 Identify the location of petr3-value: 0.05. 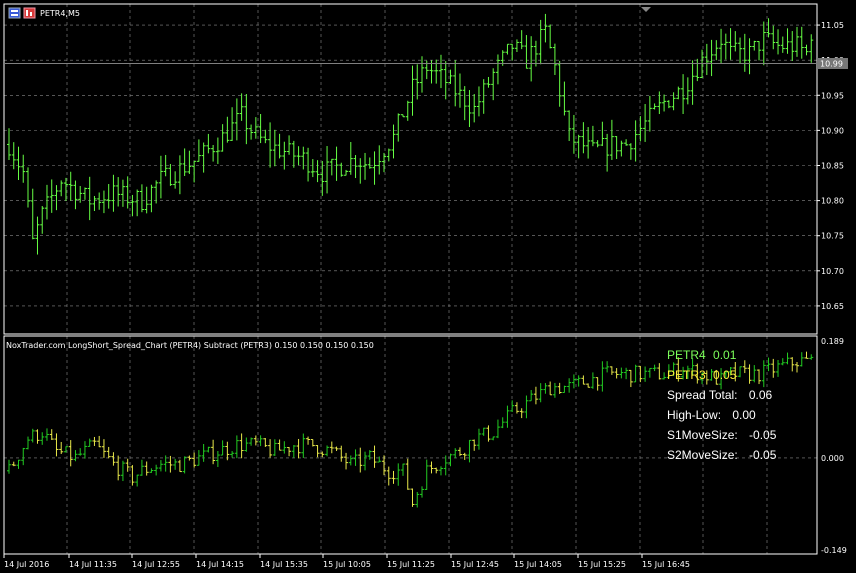
(725, 375).